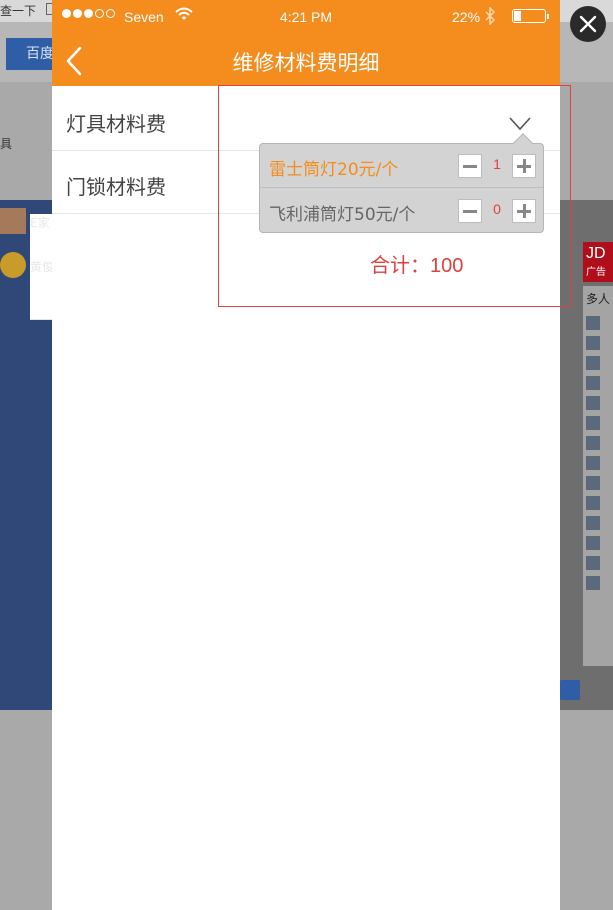 This screenshot has width=613, height=910. I want to click on close-icon, so click(588, 24).